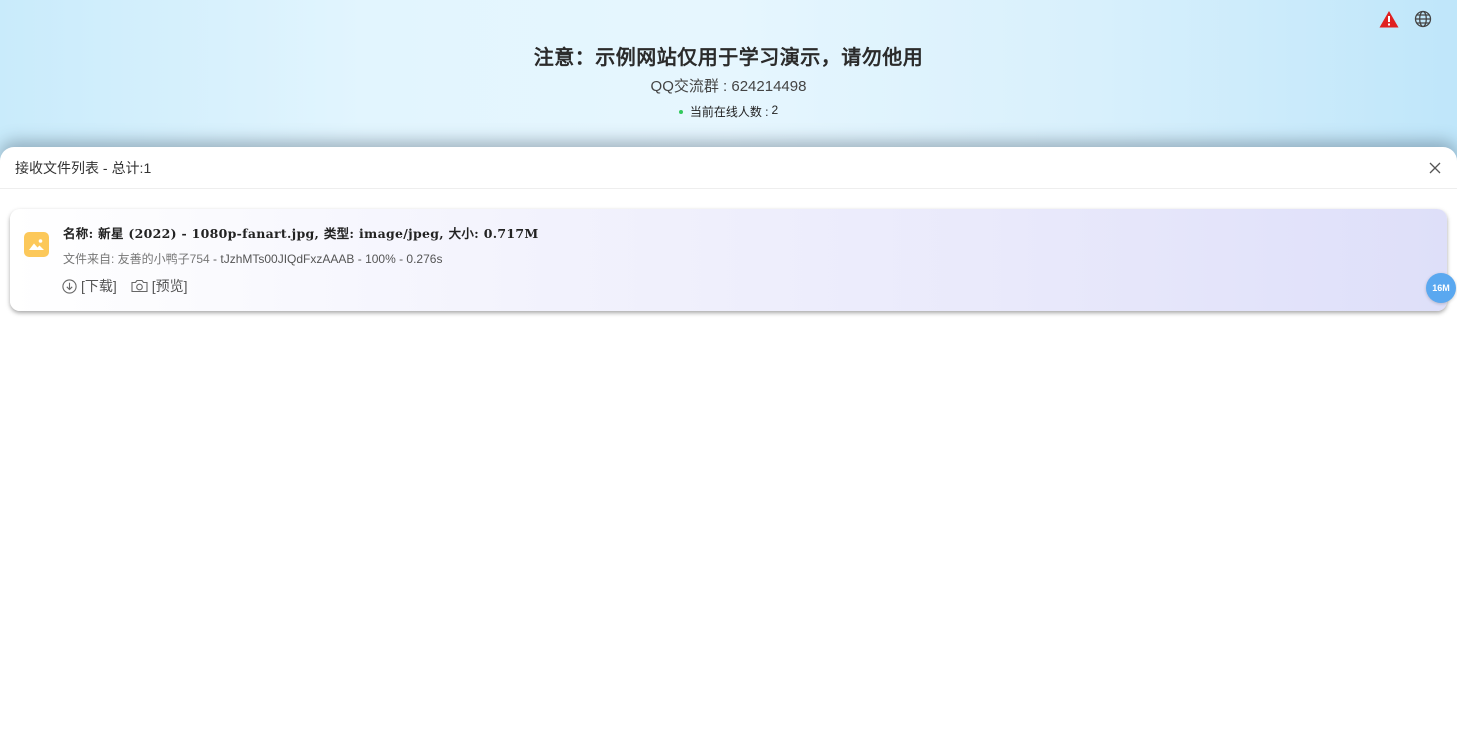 This screenshot has height=733, width=1457. I want to click on camera-icon, so click(139, 286).